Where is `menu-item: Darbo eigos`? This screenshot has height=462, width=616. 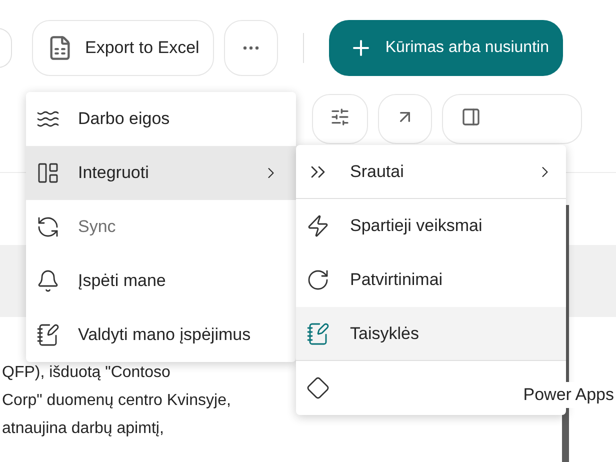 menu-item: Darbo eigos is located at coordinates (161, 119).